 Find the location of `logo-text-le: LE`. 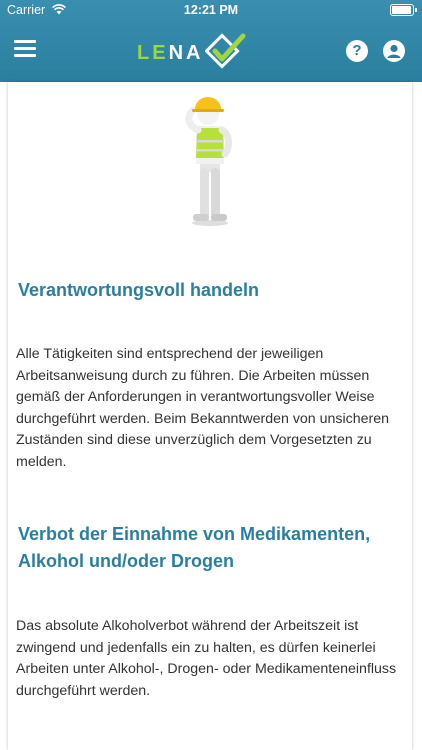

logo-text-le: LE is located at coordinates (153, 53).